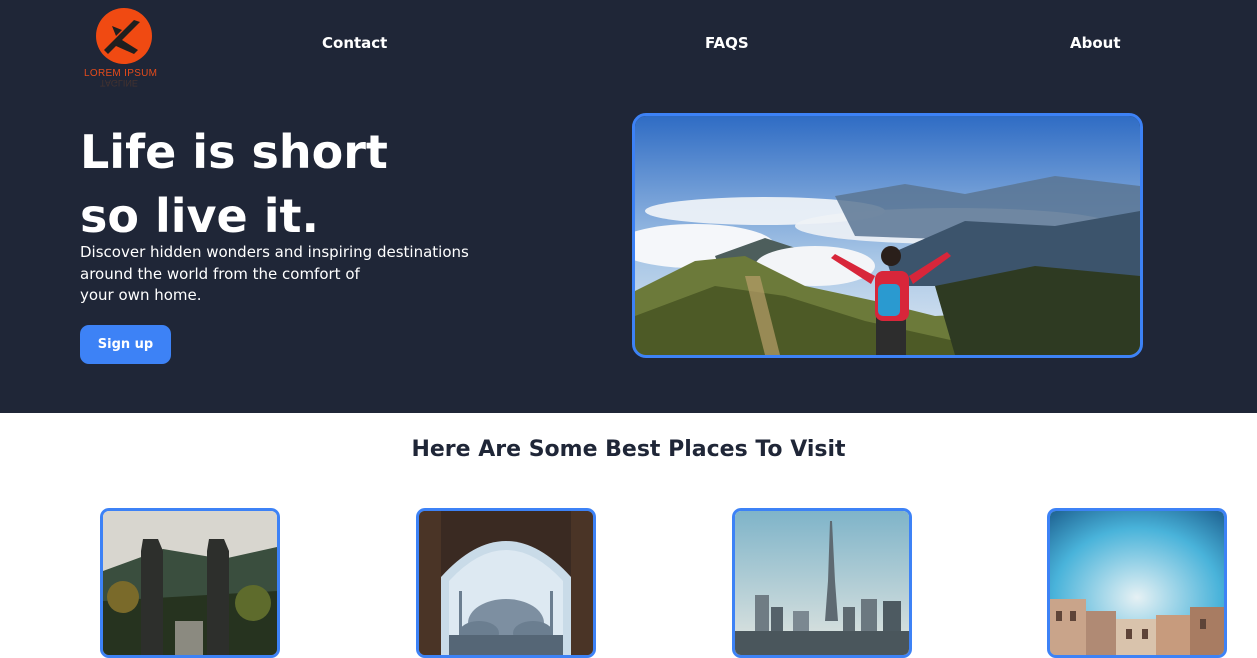  I want to click on hiker-on-mountain-image, so click(887, 235).